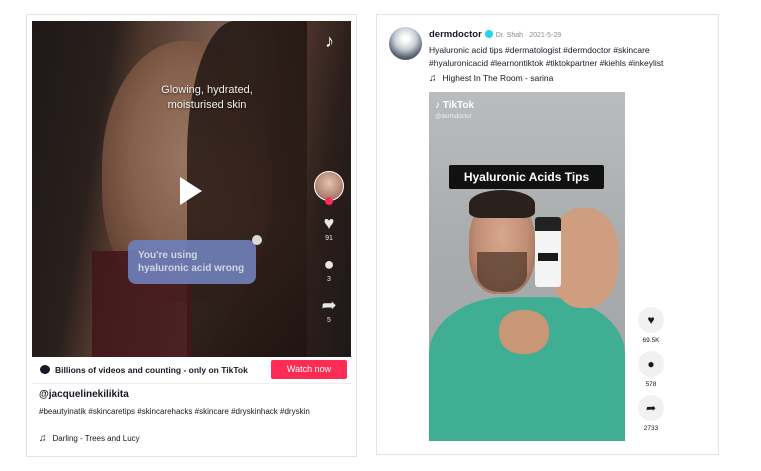 The image size is (761, 471). I want to click on share-count: 2733, so click(651, 428).